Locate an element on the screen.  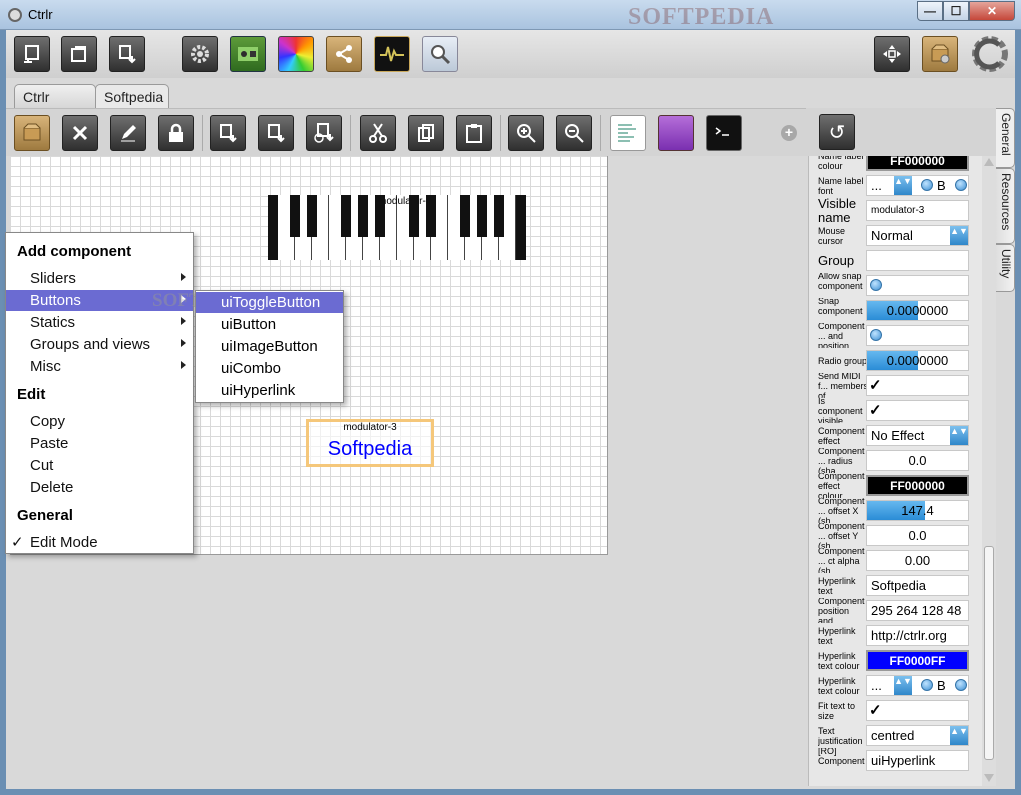
tab-resources: Resources is located at coordinates (1005, 206).